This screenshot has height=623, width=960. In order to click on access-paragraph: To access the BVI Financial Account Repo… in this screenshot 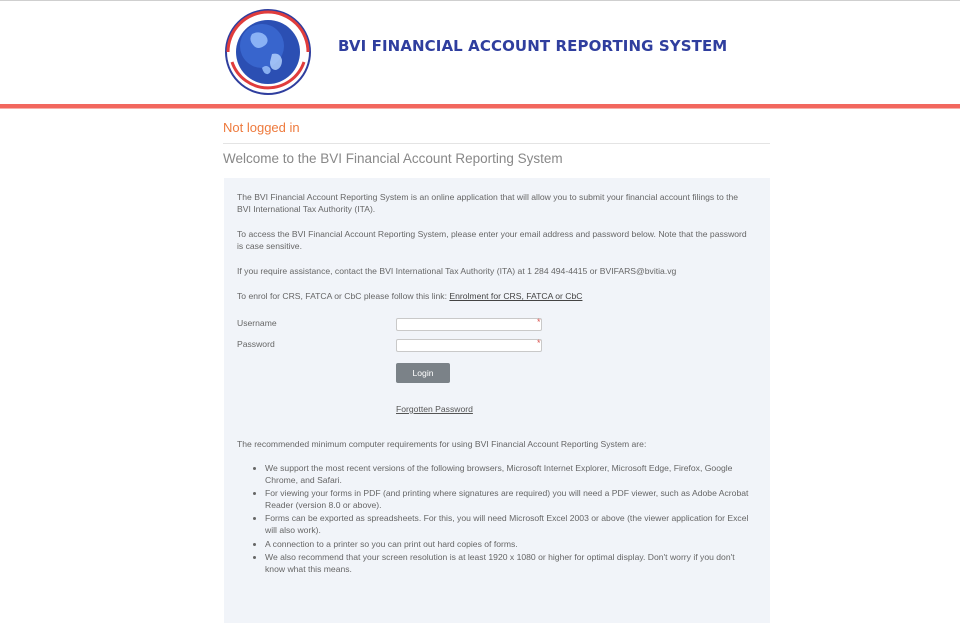, I will do `click(492, 240)`.